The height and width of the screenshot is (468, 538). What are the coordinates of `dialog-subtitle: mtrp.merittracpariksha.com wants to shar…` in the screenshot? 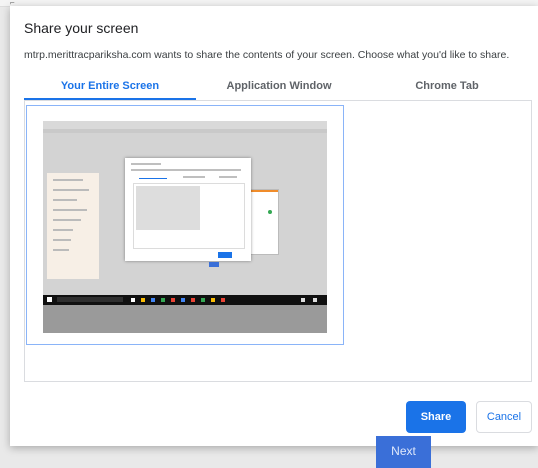 It's located at (267, 55).